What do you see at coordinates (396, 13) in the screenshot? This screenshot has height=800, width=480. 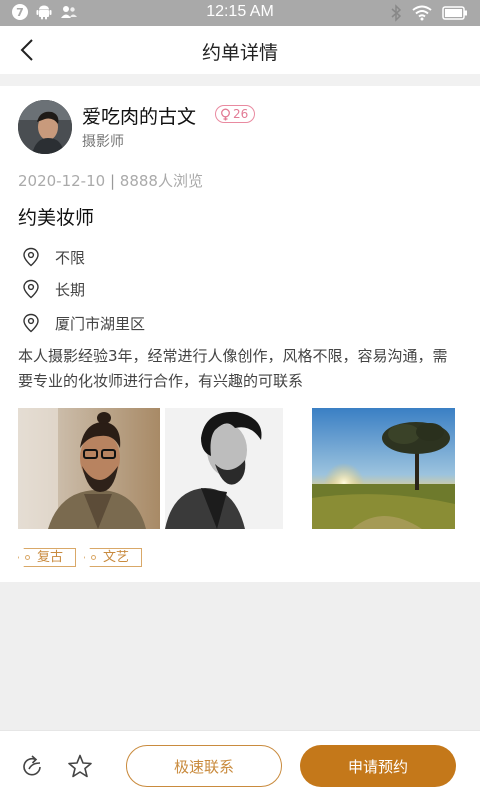 I see `bluetooth-icon` at bounding box center [396, 13].